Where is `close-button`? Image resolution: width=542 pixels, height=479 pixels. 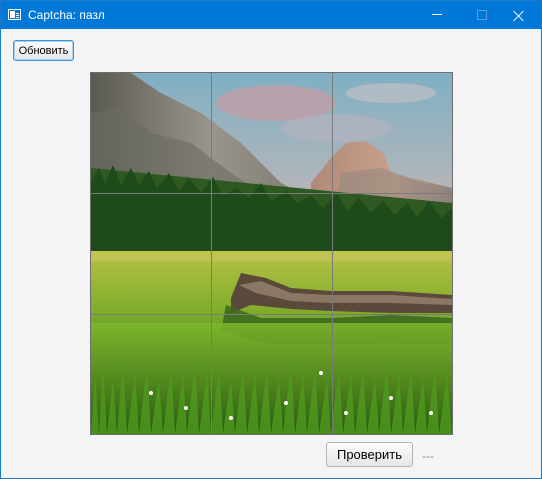 close-button is located at coordinates (518, 15).